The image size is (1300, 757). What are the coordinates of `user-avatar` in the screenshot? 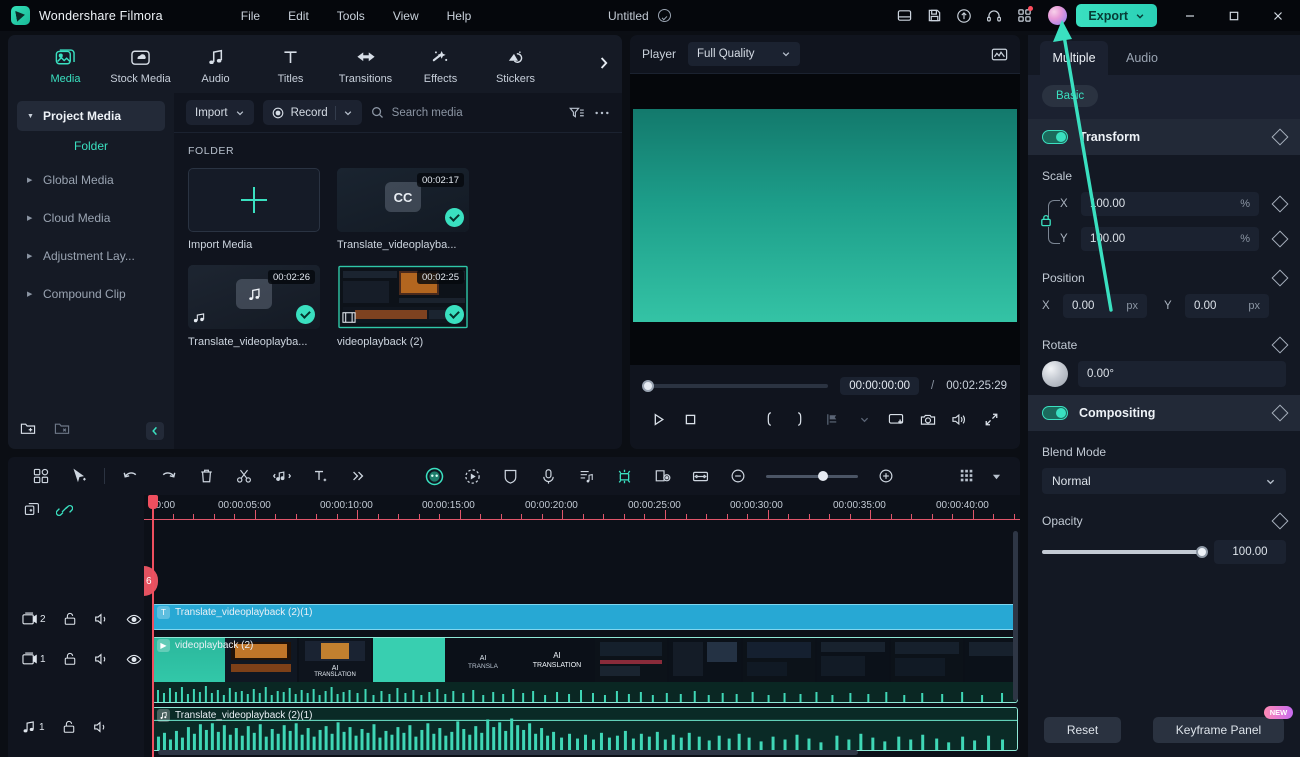 It's located at (1058, 15).